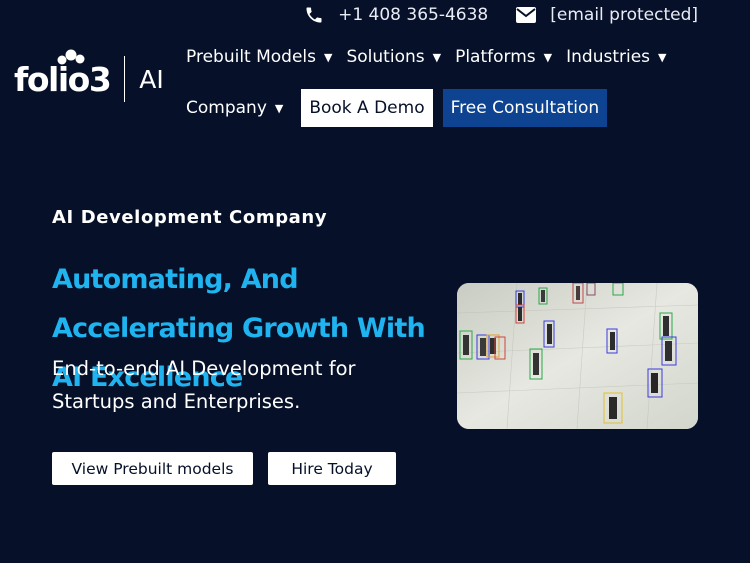  Describe the element at coordinates (385, 57) in the screenshot. I see `nav-label: Solutions` at that location.